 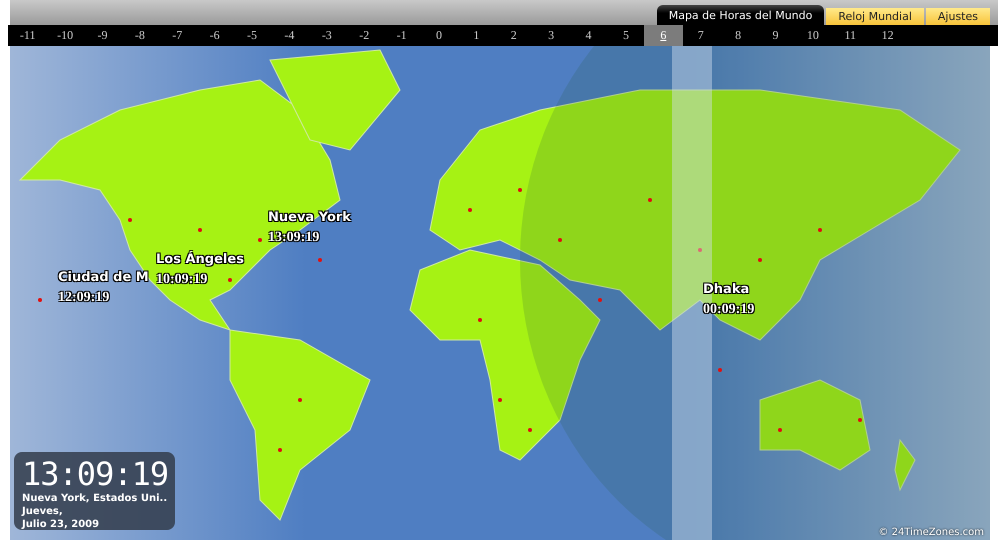 What do you see at coordinates (776, 35) in the screenshot?
I see `time-zone-tab: 9` at bounding box center [776, 35].